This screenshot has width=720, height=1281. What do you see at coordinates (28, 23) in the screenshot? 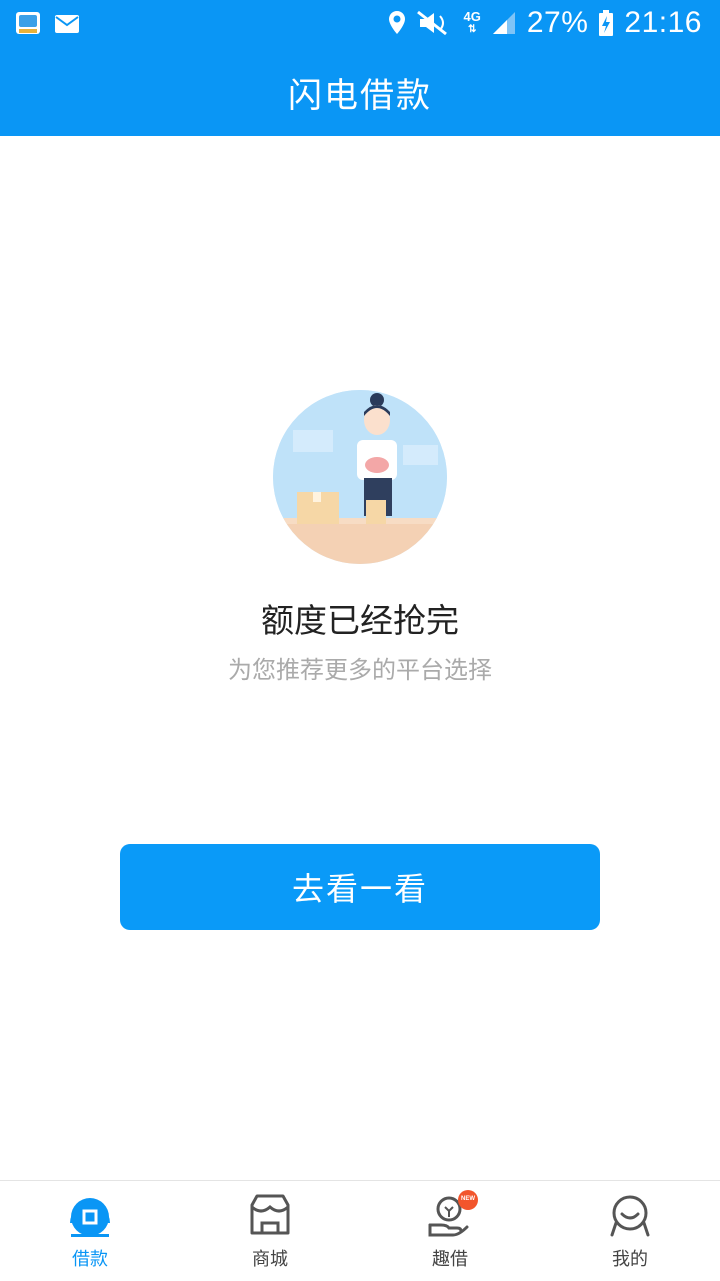
I see `app-notification-icon` at bounding box center [28, 23].